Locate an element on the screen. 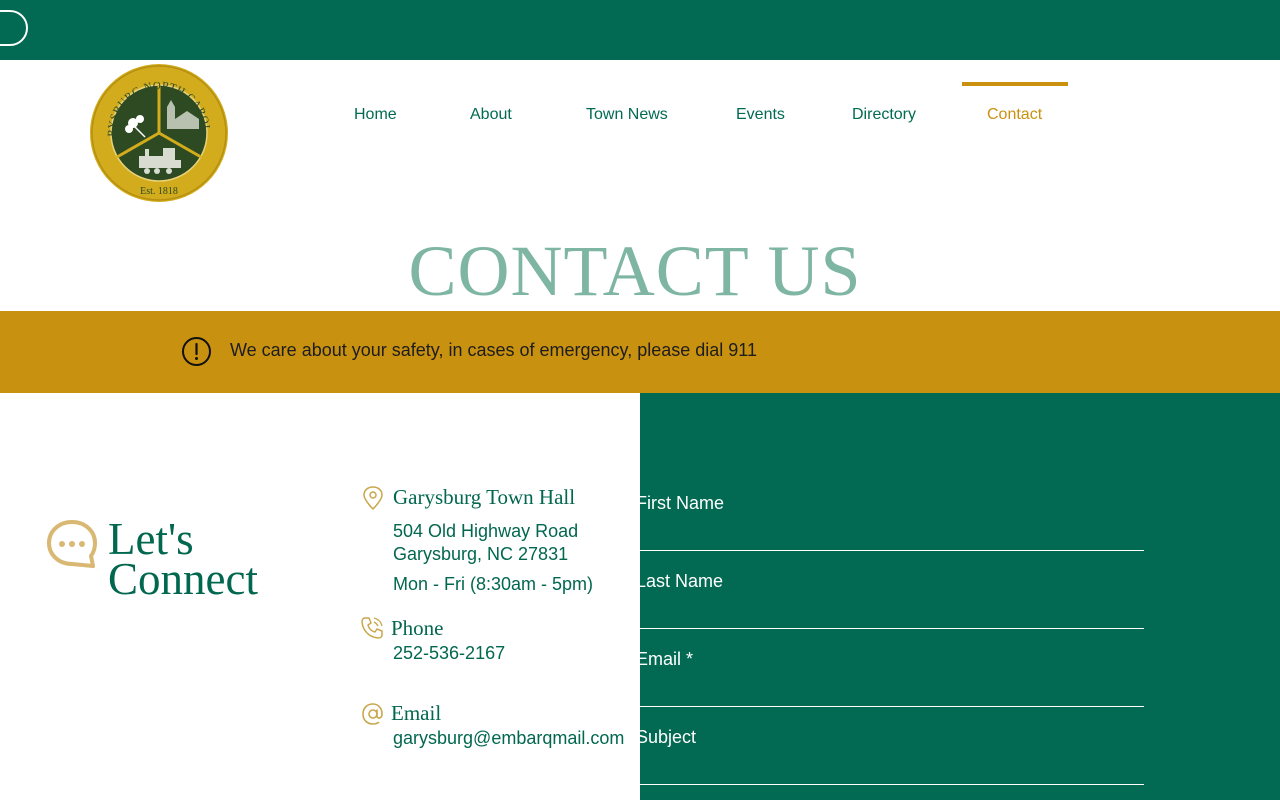  lets-connect-heading: Let's Connect is located at coordinates (183, 559).